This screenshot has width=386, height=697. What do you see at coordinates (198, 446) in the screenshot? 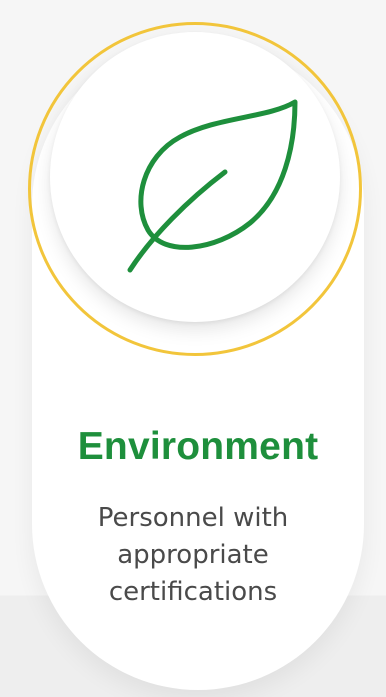
I see `card-title: Environment` at bounding box center [198, 446].